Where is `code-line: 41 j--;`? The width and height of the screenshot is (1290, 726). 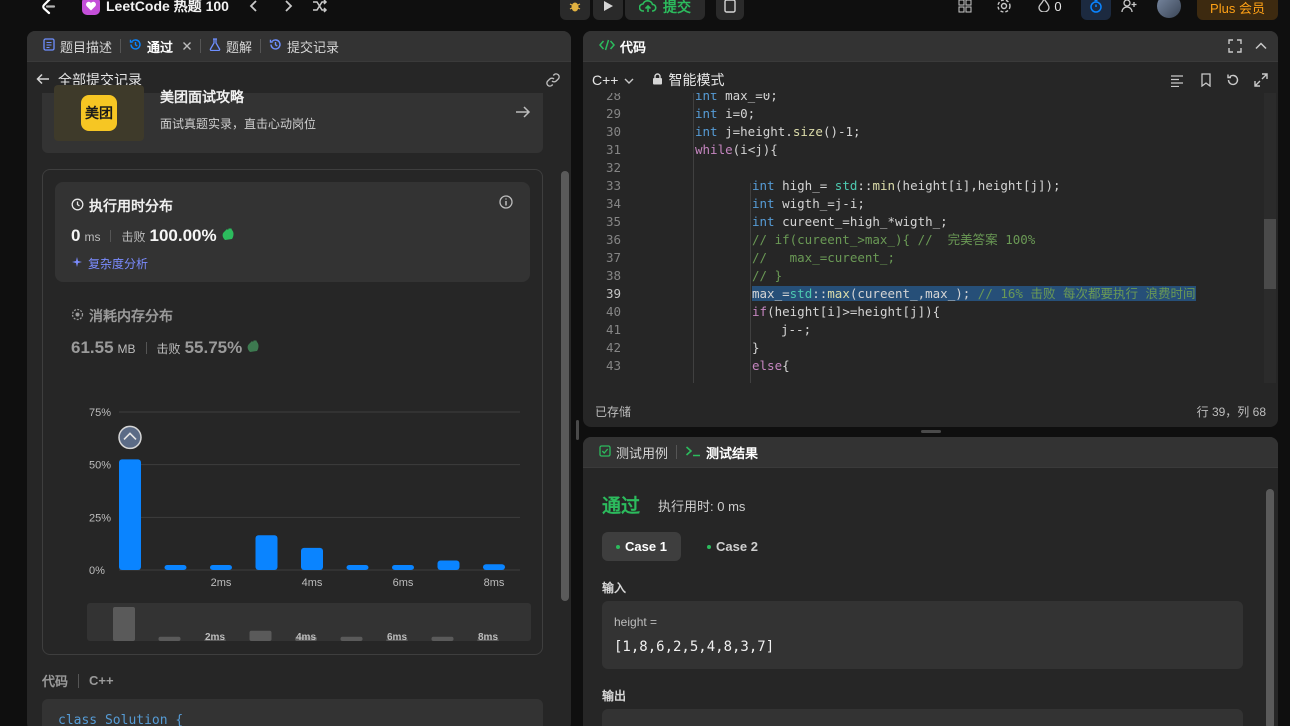
code-line: 41 j--; is located at coordinates (925, 330).